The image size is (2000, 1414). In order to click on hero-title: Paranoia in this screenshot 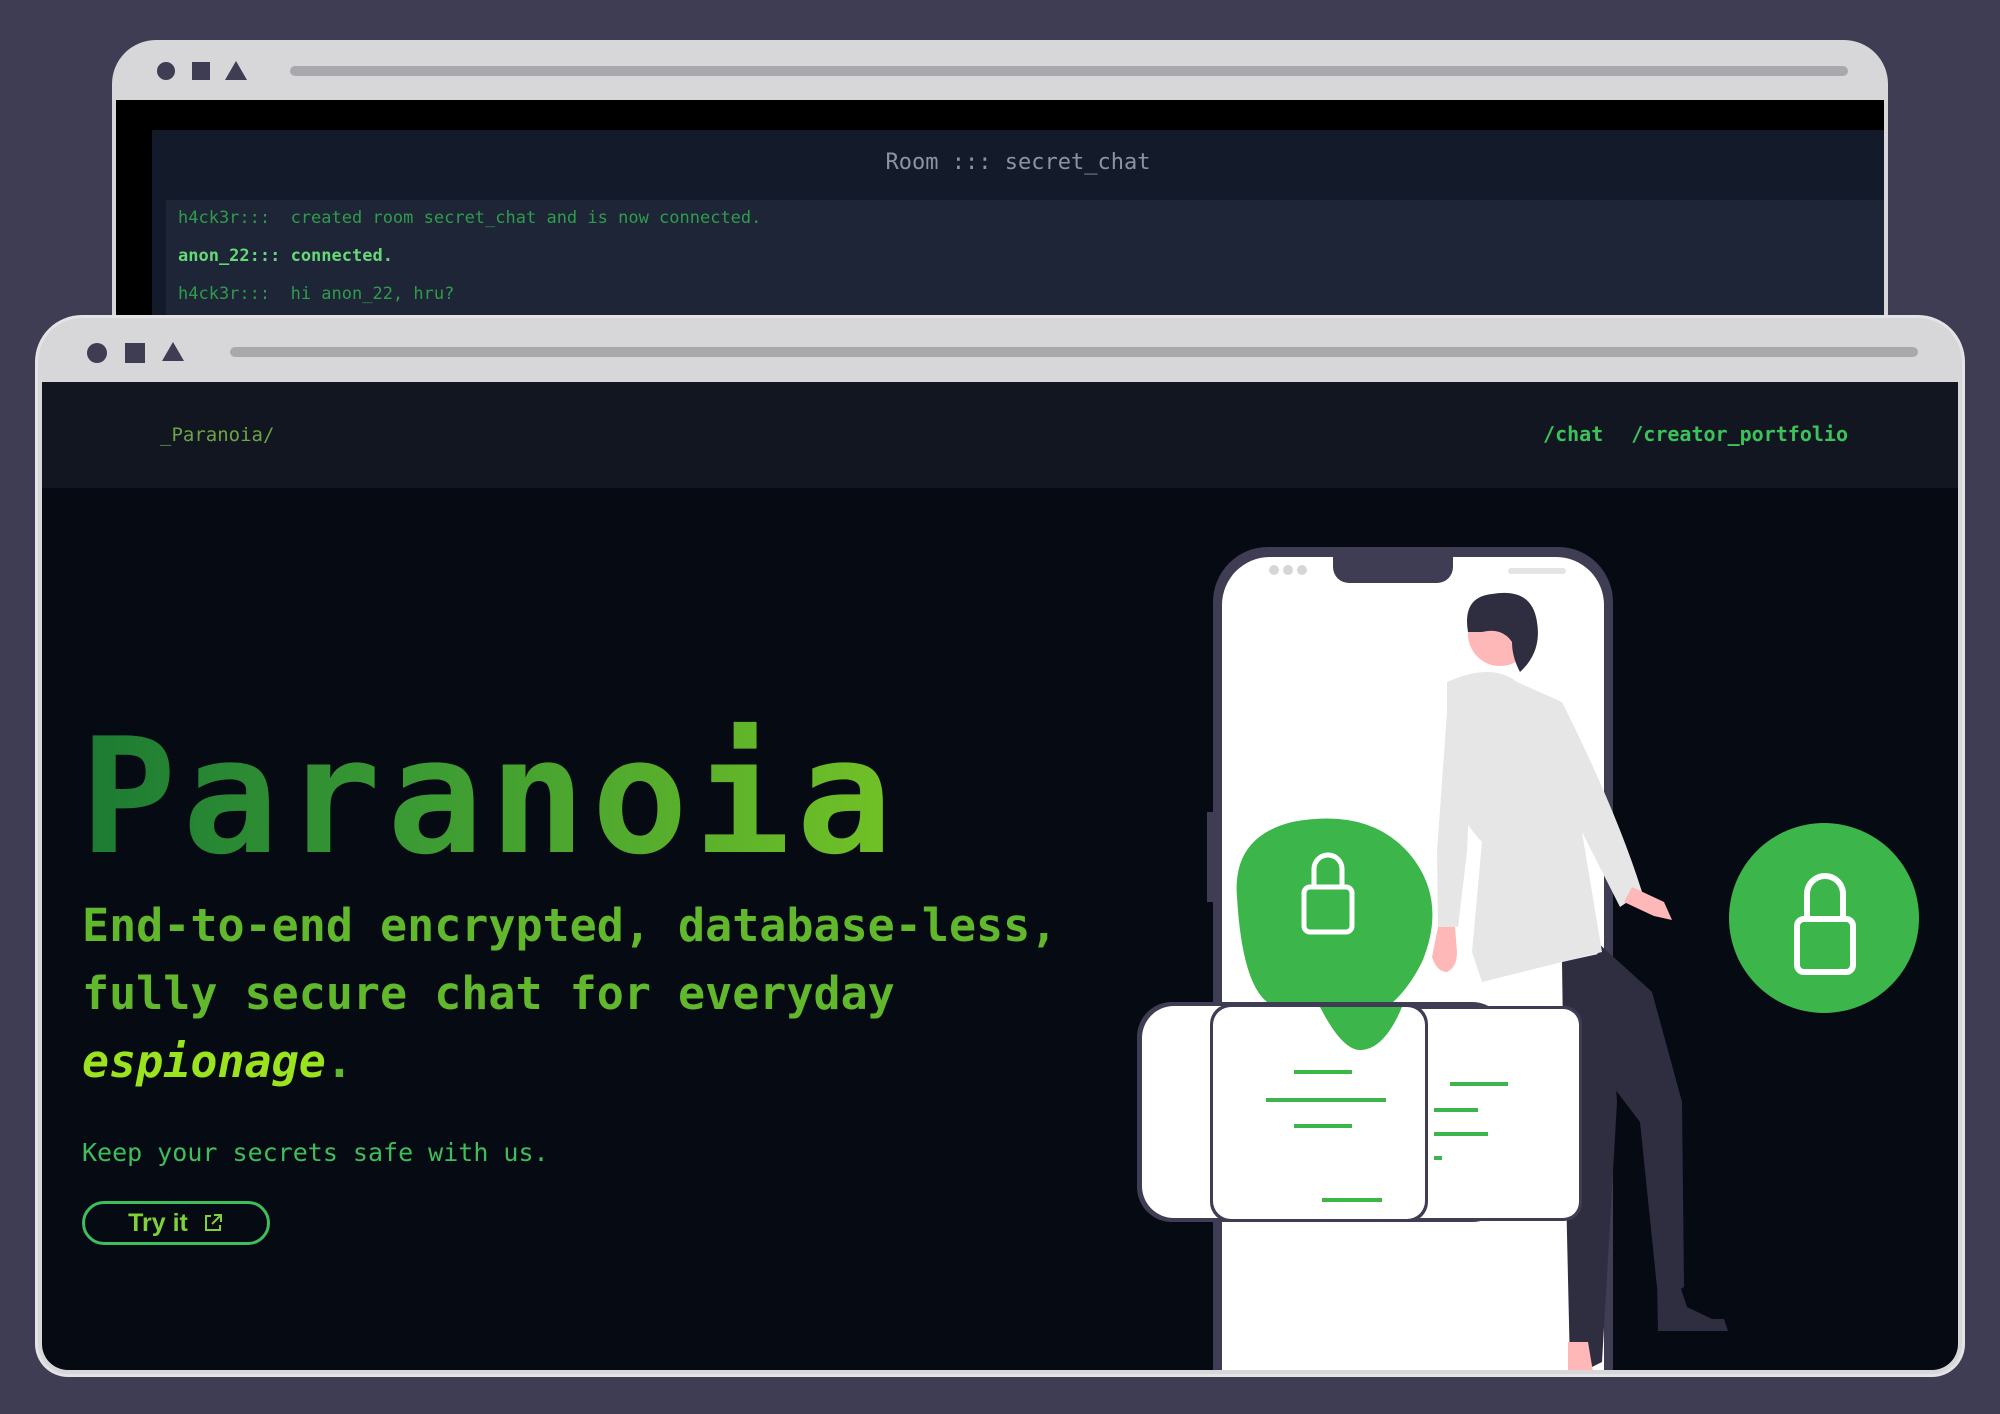, I will do `click(489, 796)`.